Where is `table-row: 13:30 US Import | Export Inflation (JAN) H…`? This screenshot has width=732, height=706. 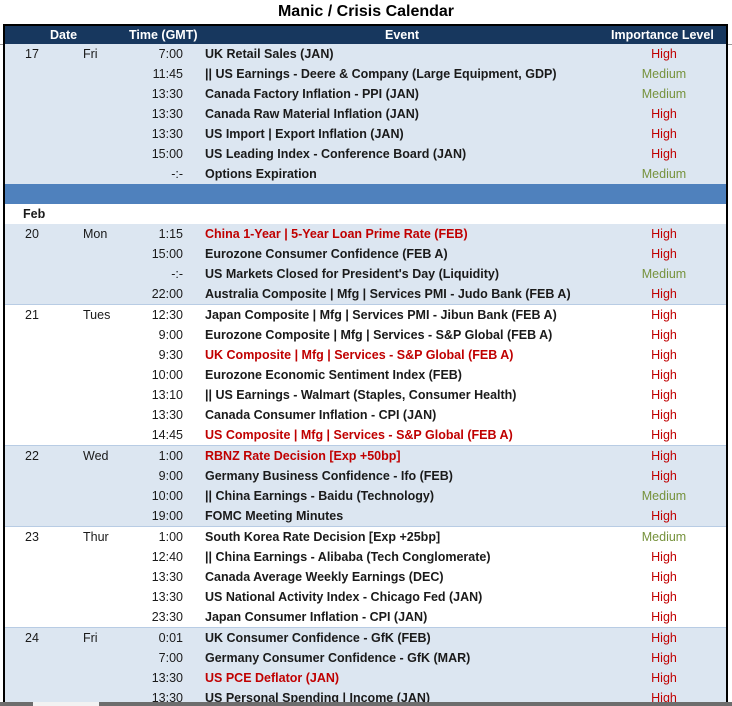
table-row: 13:30 US Import | Export Inflation (JAN) H… is located at coordinates (365, 134).